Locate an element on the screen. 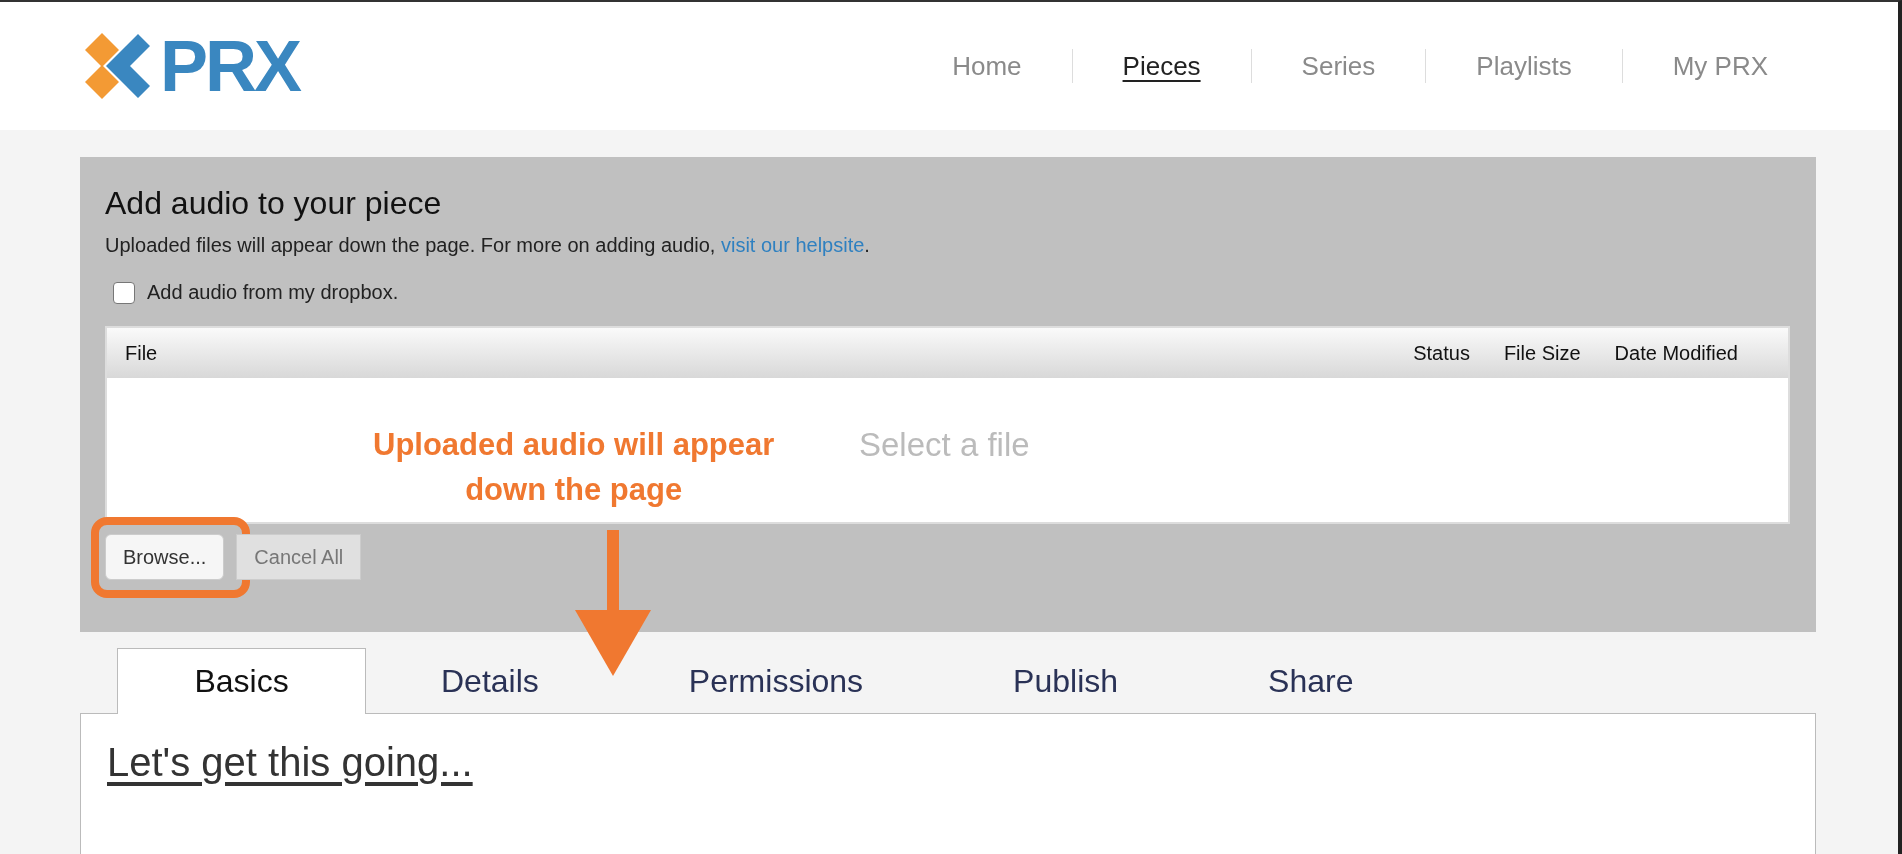 This screenshot has width=1902, height=854. nav-link: Pieces is located at coordinates (1161, 66).